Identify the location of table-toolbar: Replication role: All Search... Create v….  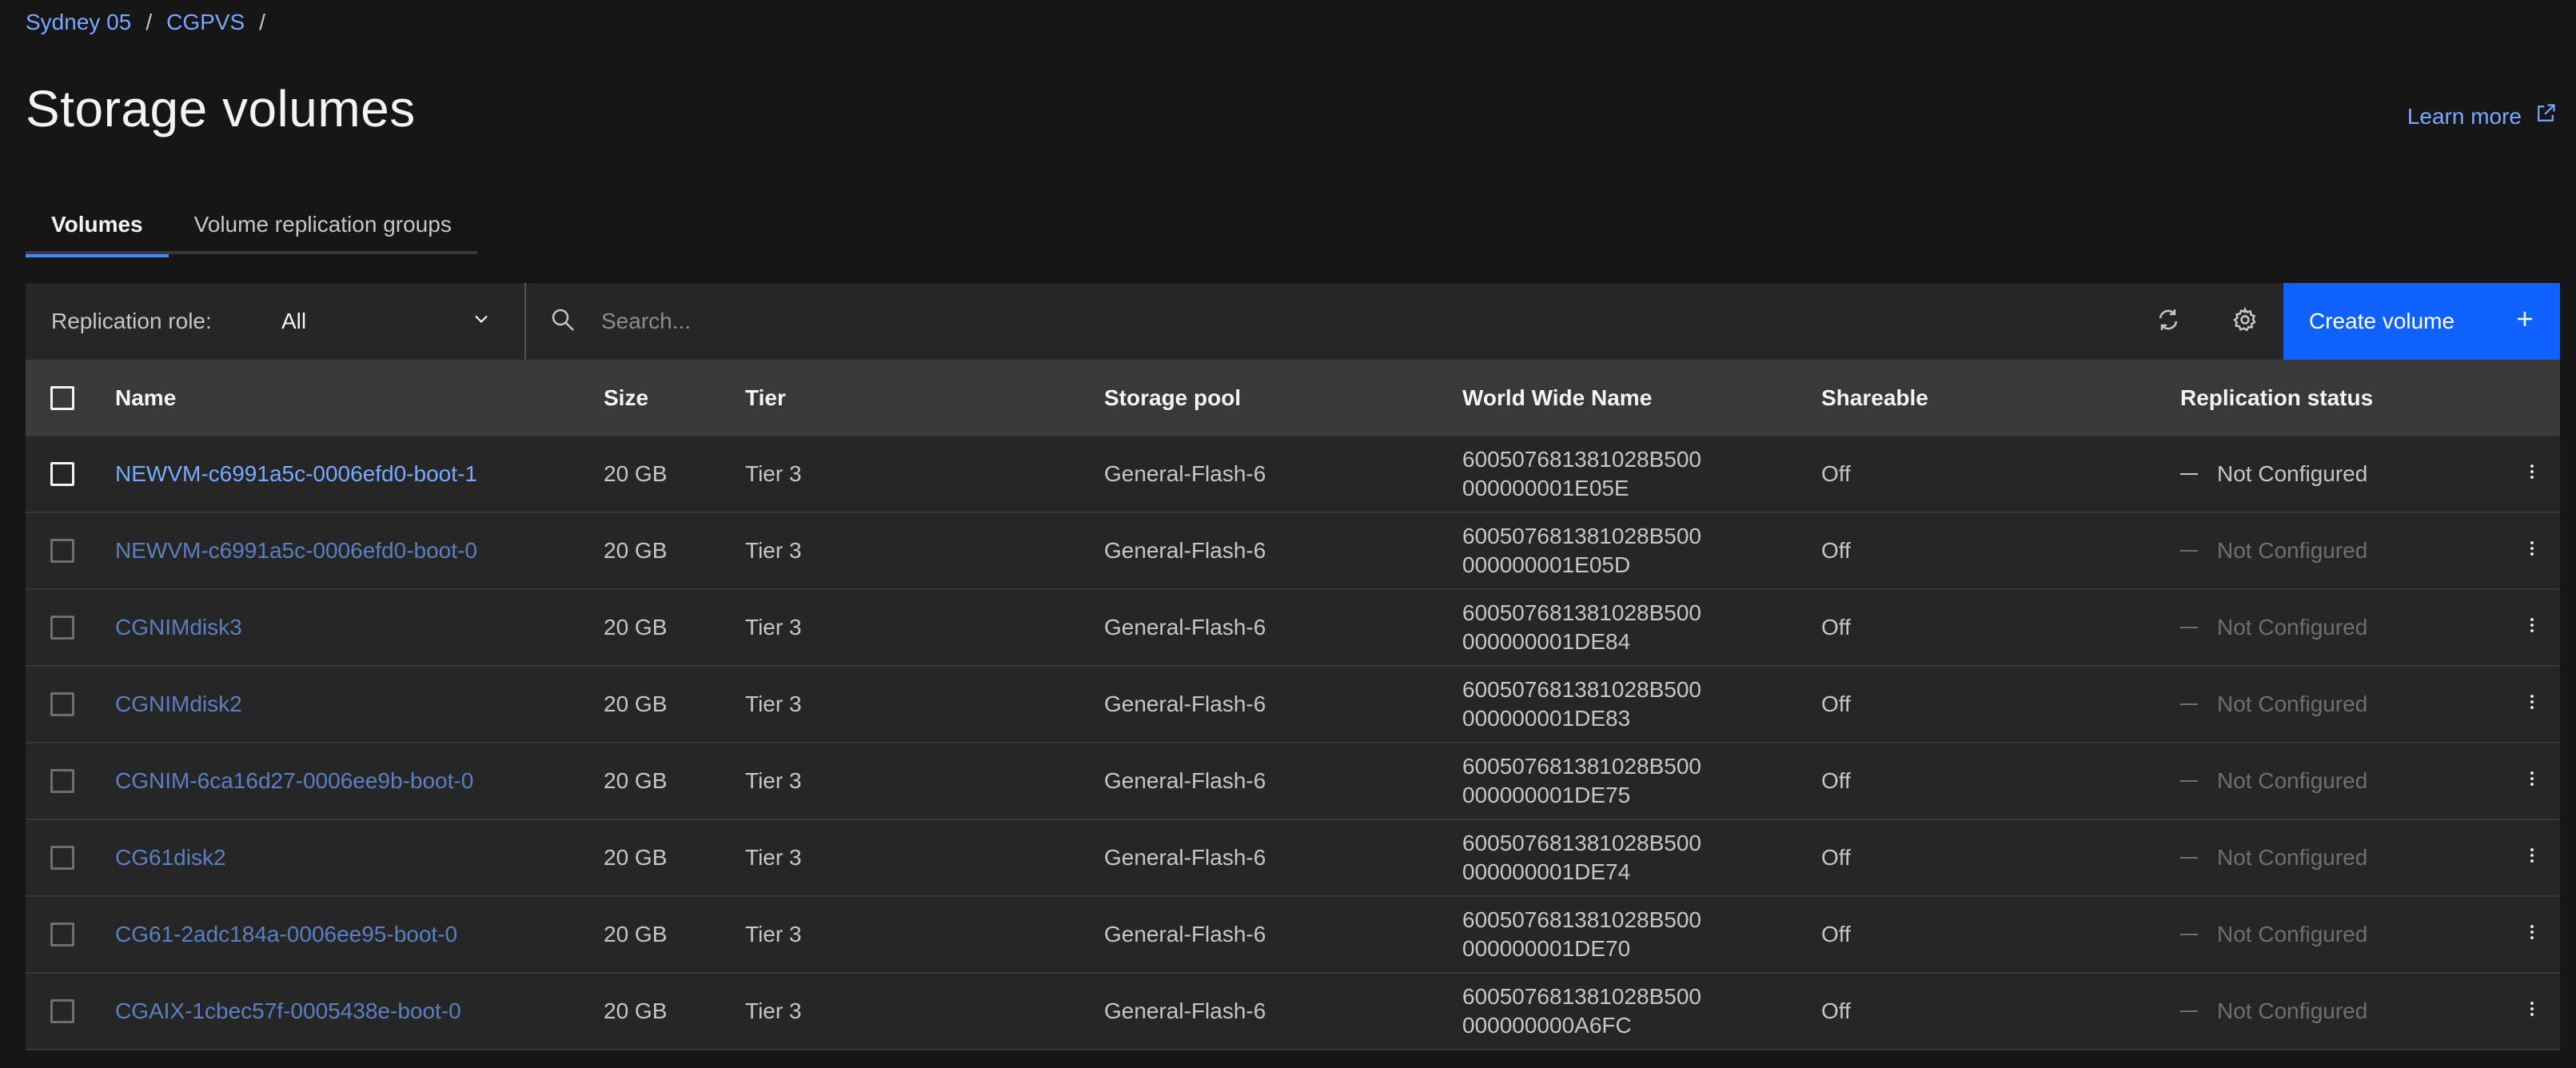
(1293, 321).